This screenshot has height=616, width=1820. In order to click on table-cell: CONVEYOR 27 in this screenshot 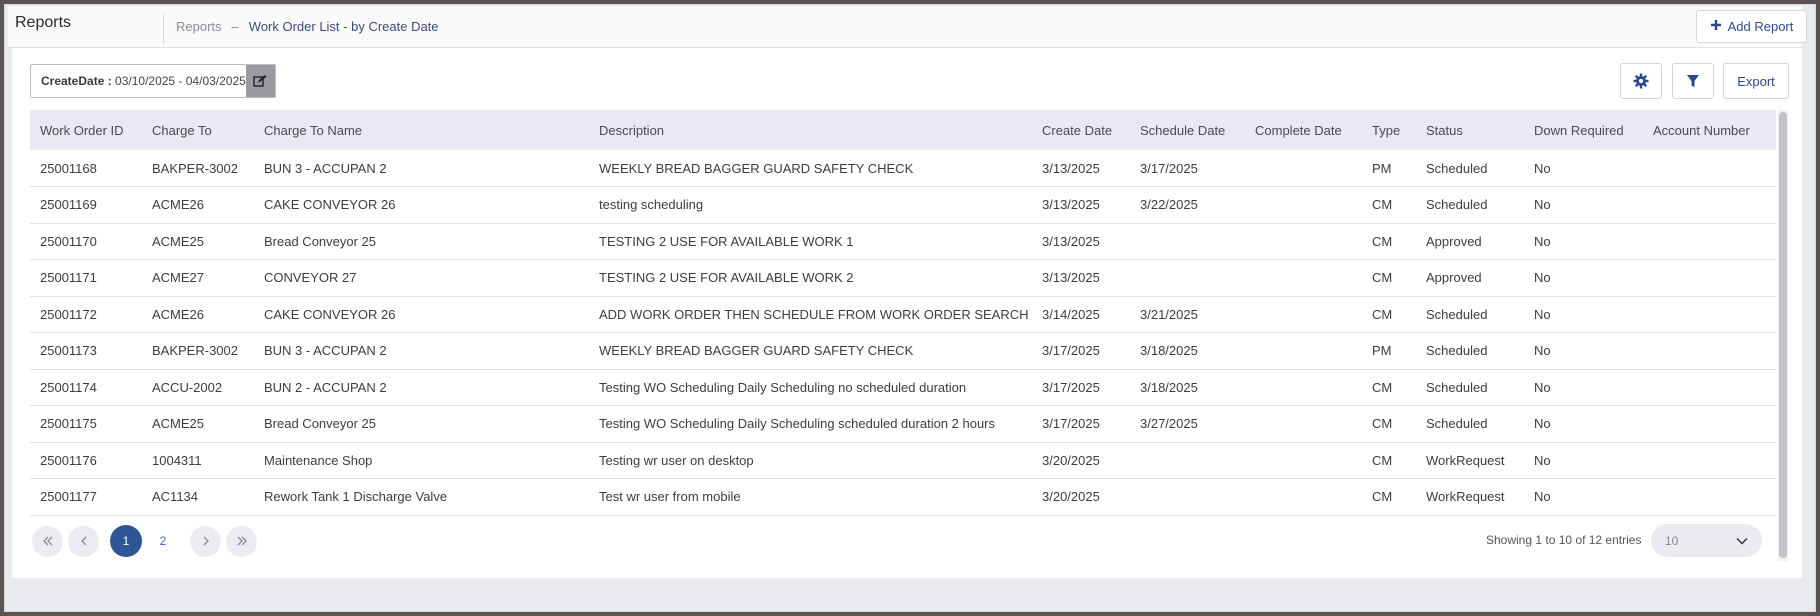, I will do `click(310, 278)`.